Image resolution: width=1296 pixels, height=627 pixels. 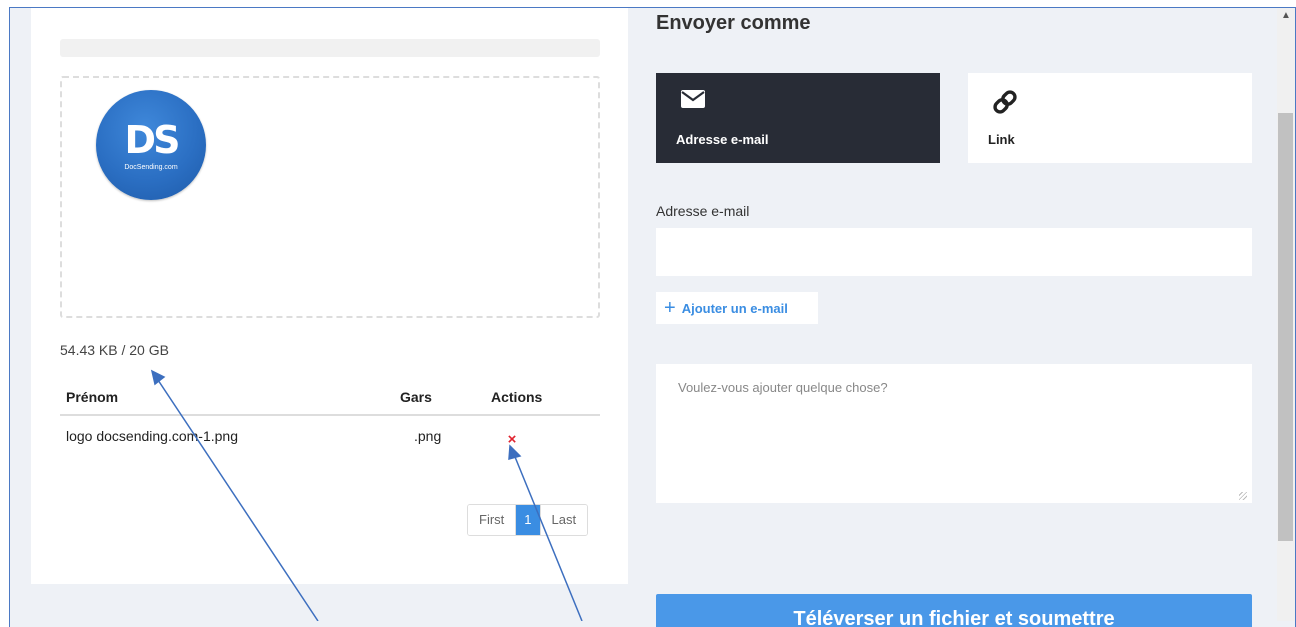 What do you see at coordinates (1001, 139) in the screenshot?
I see `send-option-link-label: Link` at bounding box center [1001, 139].